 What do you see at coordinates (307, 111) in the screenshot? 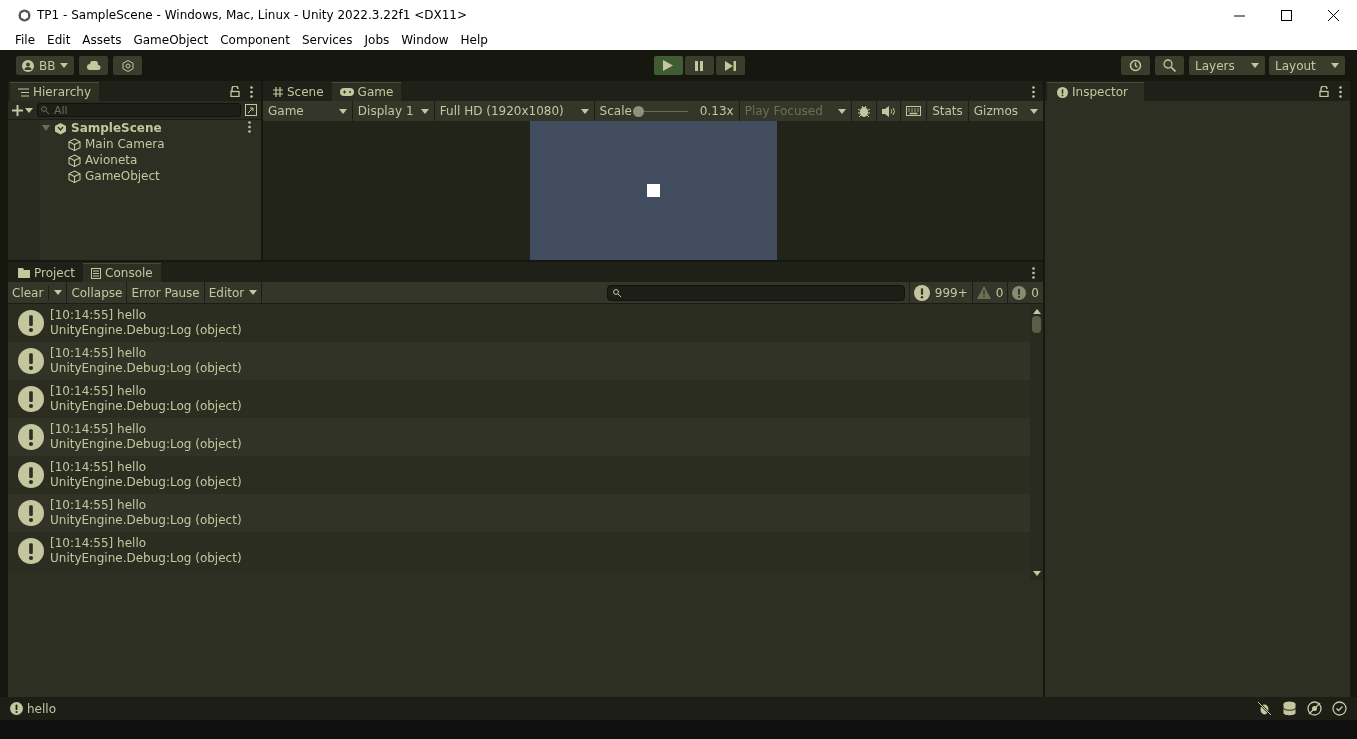
I see `view-mode-dropdown: Game` at bounding box center [307, 111].